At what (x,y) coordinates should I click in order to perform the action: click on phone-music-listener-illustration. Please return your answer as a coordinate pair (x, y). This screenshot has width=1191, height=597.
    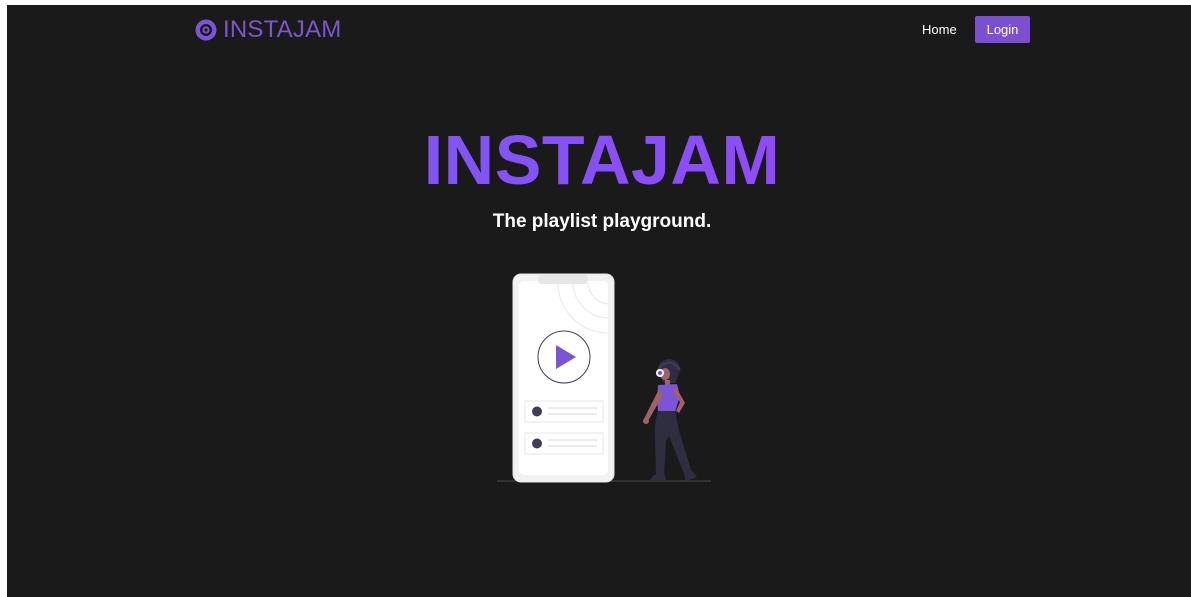
    Looking at the image, I should click on (604, 378).